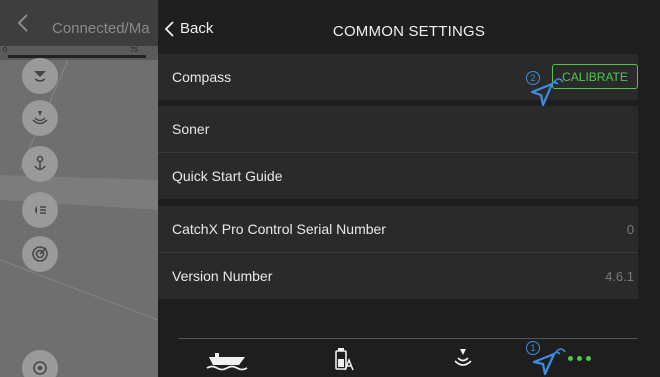 Image resolution: width=660 pixels, height=377 pixels. What do you see at coordinates (40, 164) in the screenshot?
I see `bg-tool-anchor-icon` at bounding box center [40, 164].